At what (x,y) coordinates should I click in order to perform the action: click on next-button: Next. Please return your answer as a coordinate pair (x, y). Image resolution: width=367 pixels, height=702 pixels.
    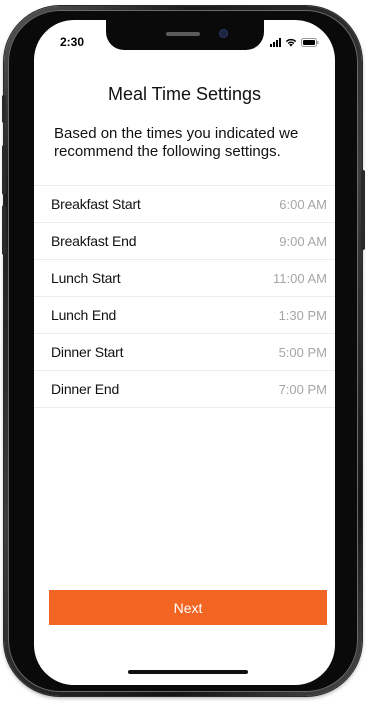
    Looking at the image, I should click on (188, 607).